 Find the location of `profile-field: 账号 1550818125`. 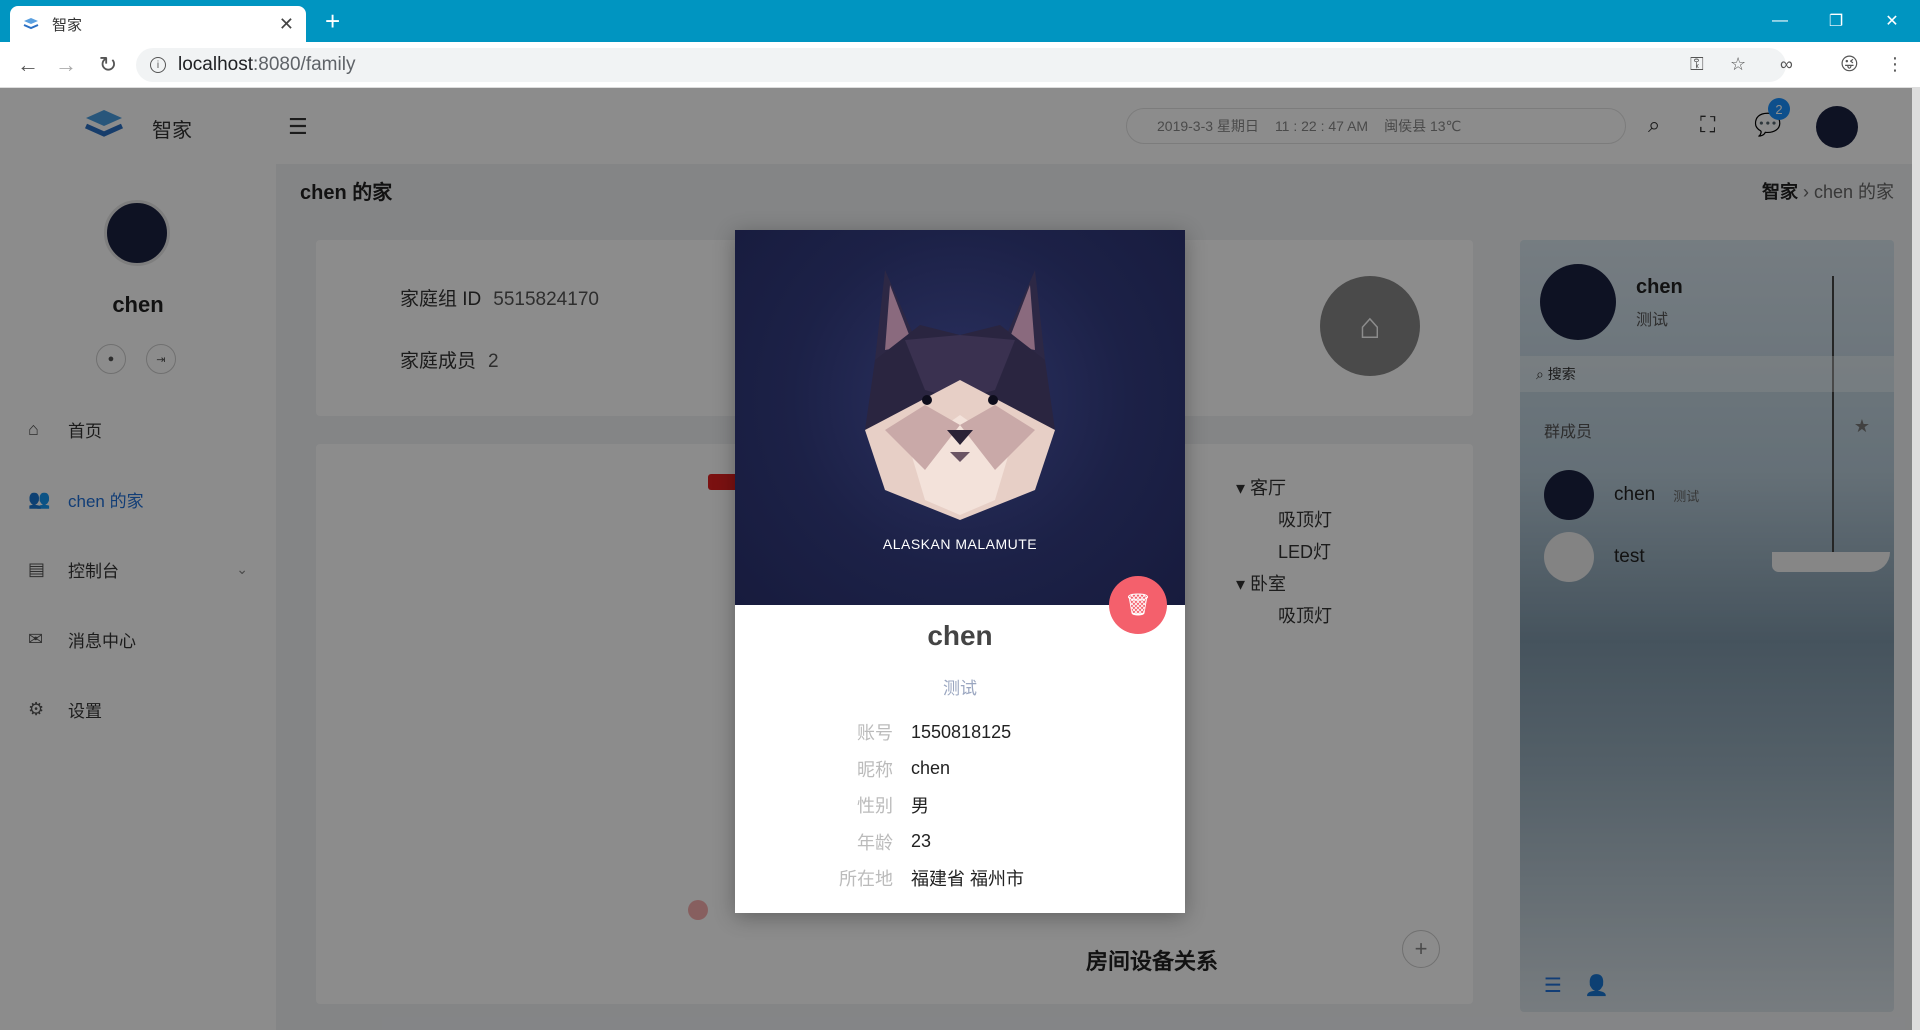

profile-field: 账号 1550818125 is located at coordinates (960, 732).